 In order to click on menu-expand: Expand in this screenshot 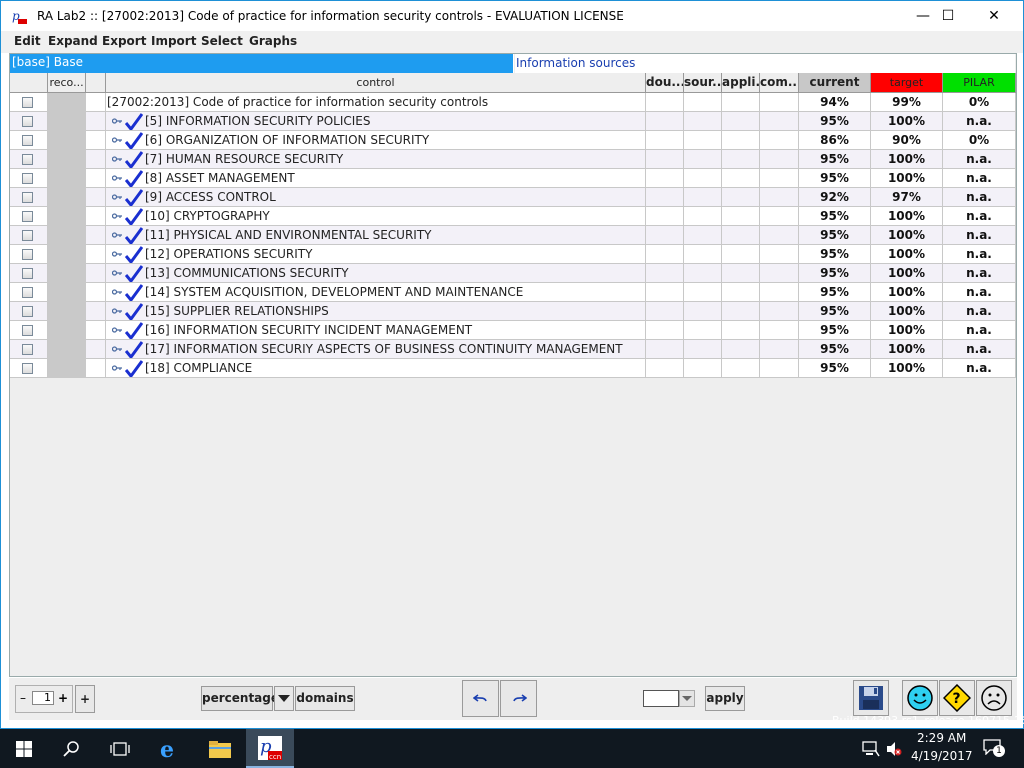, I will do `click(73, 41)`.